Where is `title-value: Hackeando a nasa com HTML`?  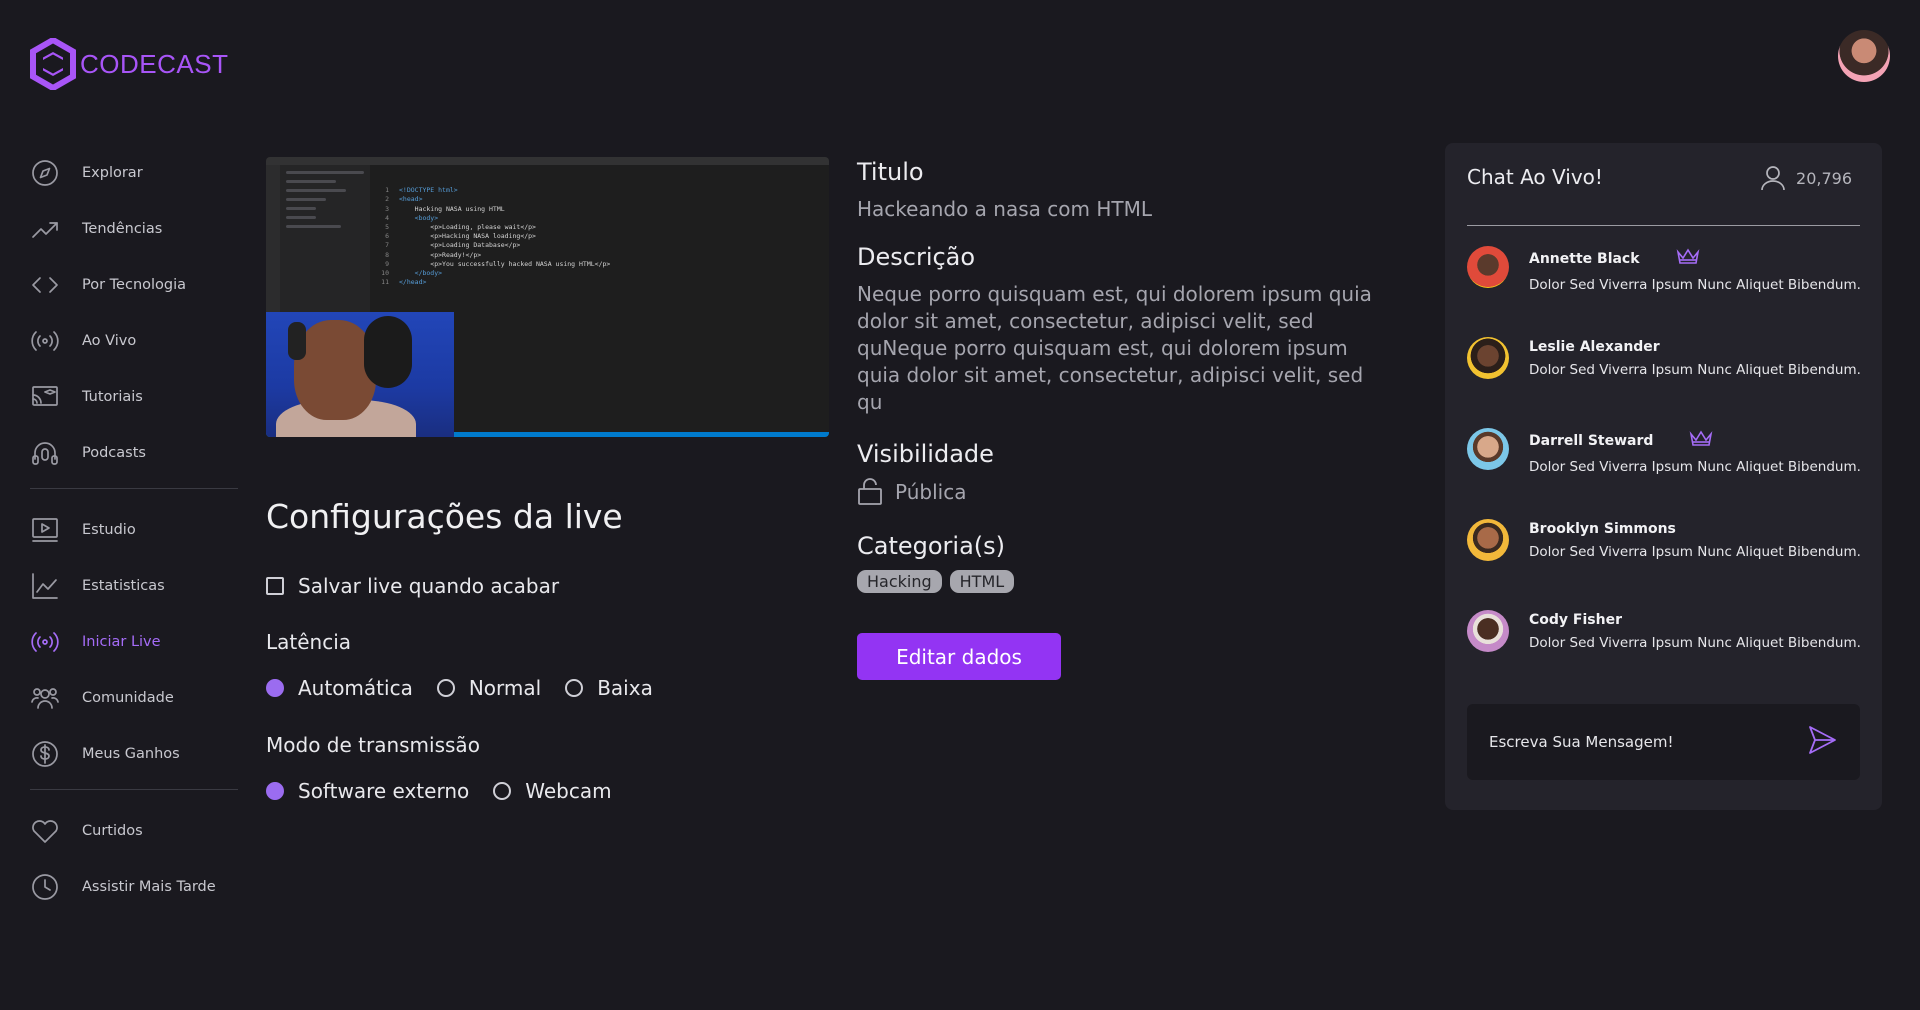 title-value: Hackeando a nasa com HTML is located at coordinates (1004, 209).